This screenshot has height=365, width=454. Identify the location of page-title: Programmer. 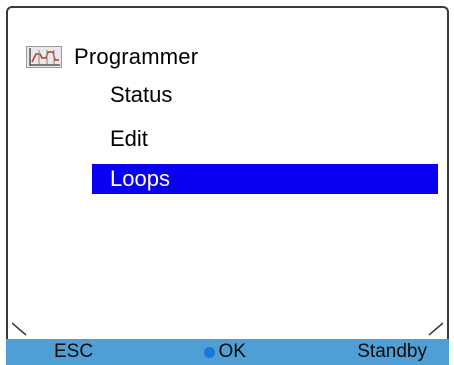
(136, 56).